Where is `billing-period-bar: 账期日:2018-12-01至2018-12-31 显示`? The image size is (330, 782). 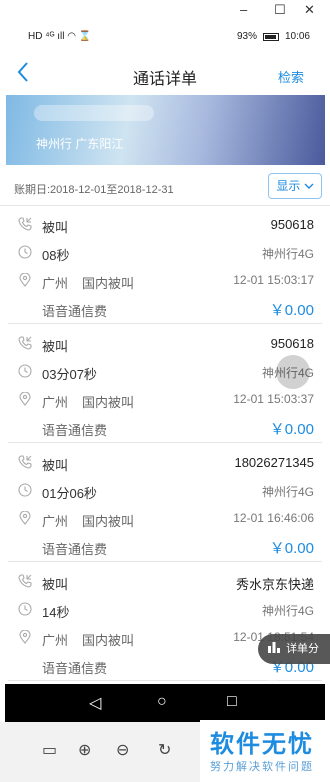 billing-period-bar: 账期日:2018-12-01至2018-12-31 显示 is located at coordinates (165, 189).